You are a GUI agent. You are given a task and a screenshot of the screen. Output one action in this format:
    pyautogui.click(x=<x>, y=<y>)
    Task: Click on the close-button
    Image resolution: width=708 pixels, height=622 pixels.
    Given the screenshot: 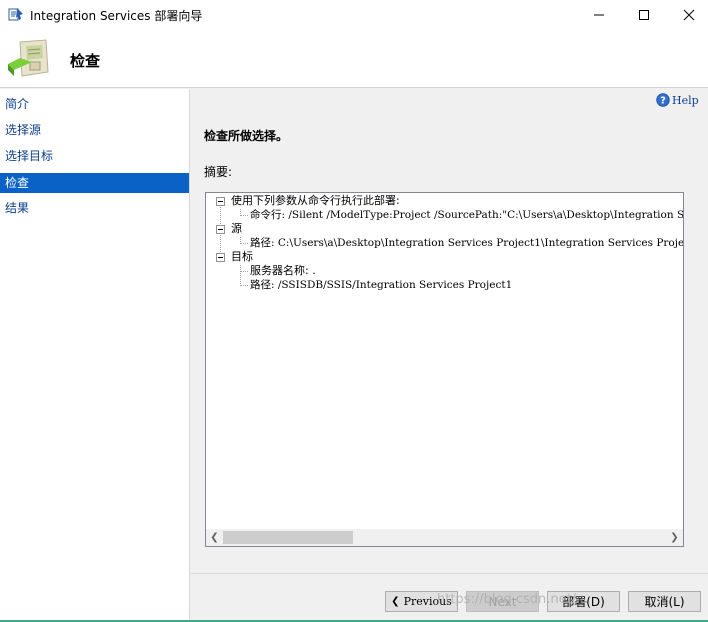 What is the action you would take?
    pyautogui.click(x=687, y=15)
    